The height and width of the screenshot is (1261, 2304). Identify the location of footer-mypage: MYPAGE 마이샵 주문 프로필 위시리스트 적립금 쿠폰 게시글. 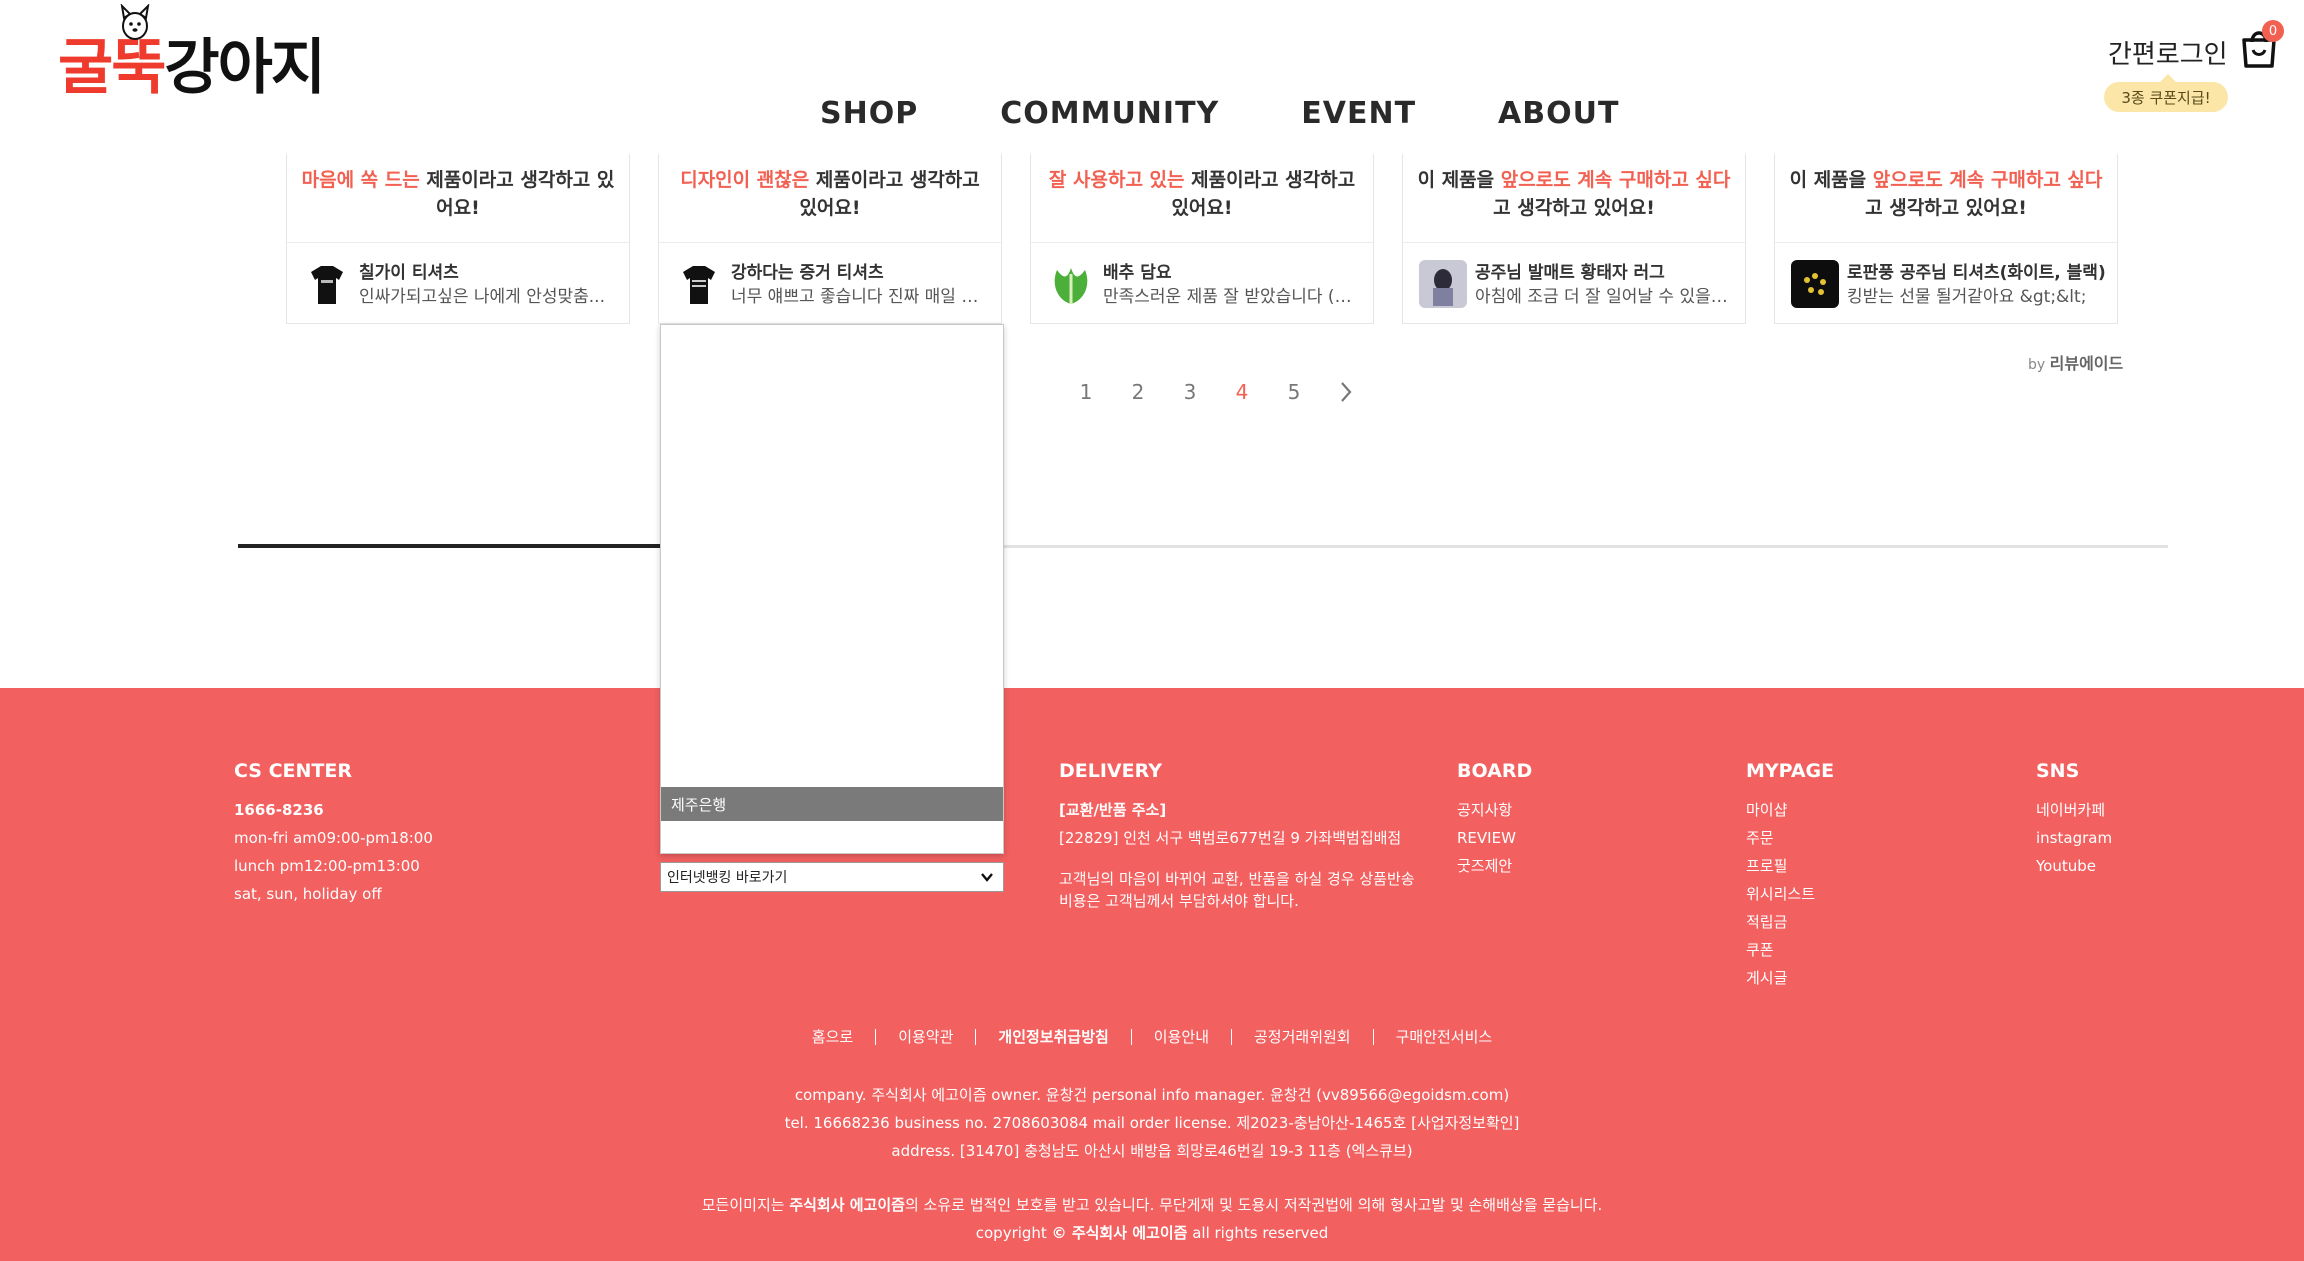
(1790, 876).